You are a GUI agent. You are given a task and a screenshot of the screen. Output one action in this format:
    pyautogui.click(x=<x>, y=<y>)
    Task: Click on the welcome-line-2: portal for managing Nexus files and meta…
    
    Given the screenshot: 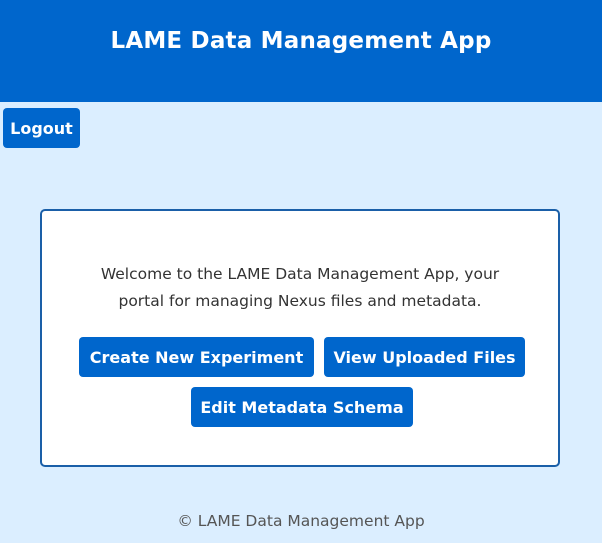 What is the action you would take?
    pyautogui.click(x=300, y=301)
    